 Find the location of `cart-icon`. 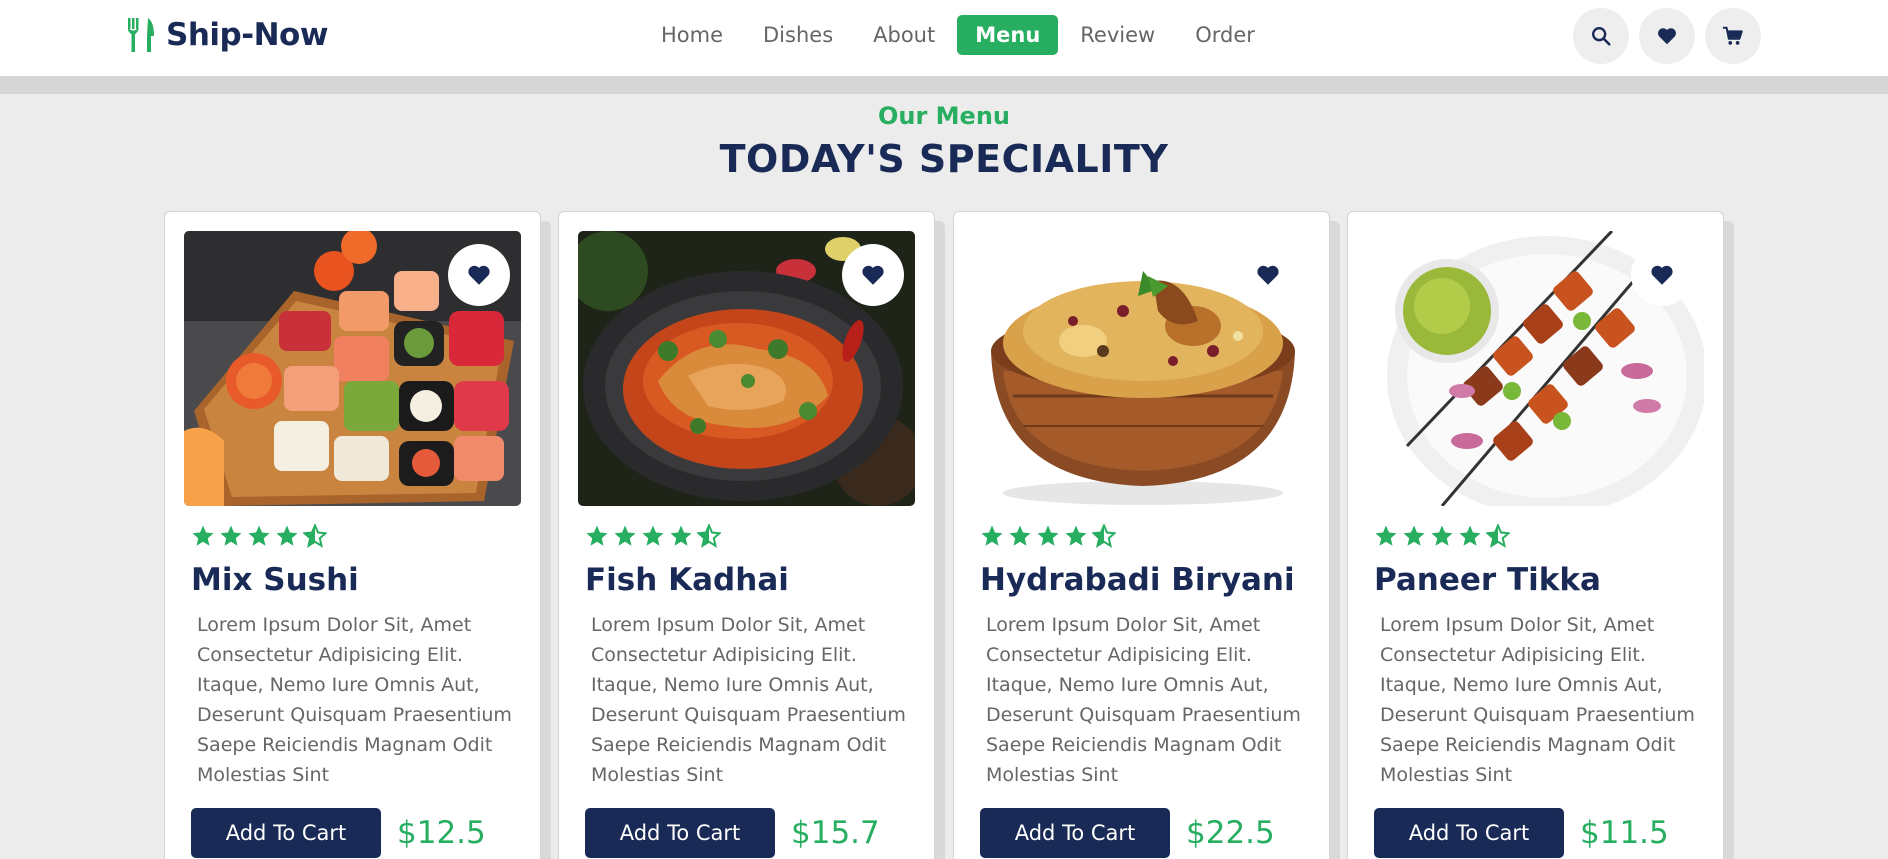

cart-icon is located at coordinates (1732, 35).